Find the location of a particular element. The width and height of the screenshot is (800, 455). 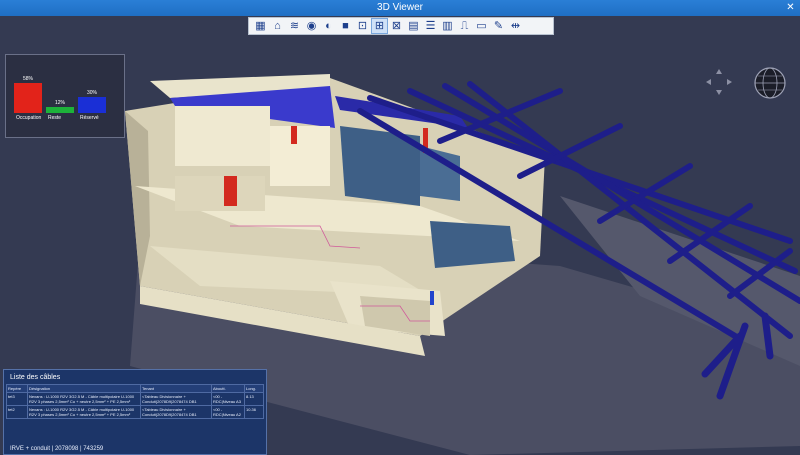

pan-left-icon is located at coordinates (708, 82).